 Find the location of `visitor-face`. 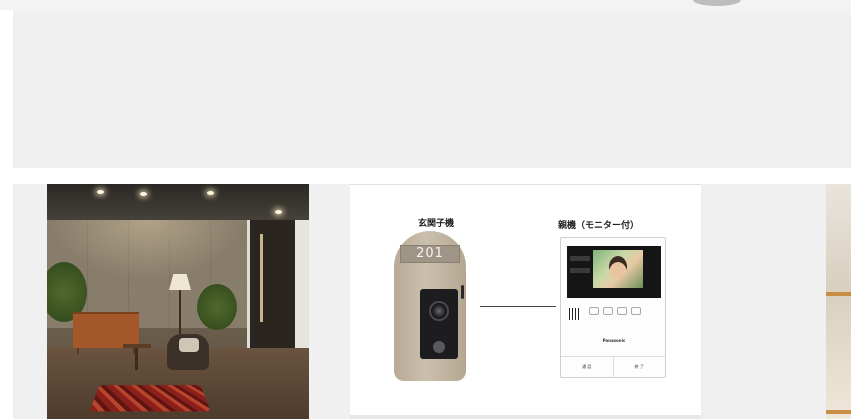

visitor-face is located at coordinates (618, 267).